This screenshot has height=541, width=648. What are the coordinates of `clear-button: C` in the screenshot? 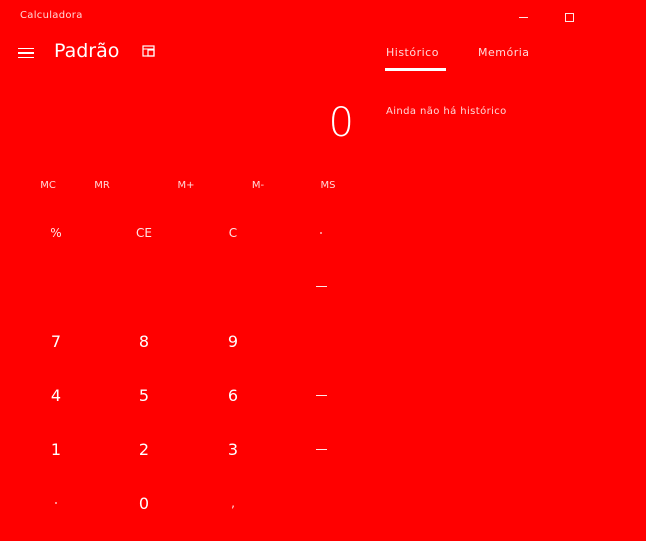 It's located at (233, 233).